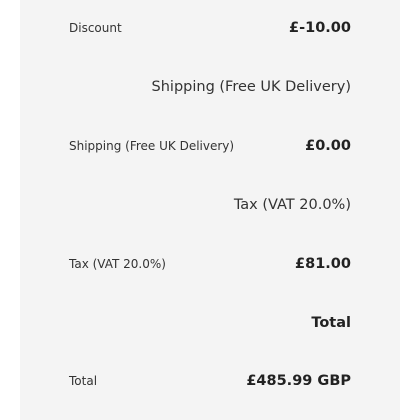 The height and width of the screenshot is (420, 420). What do you see at coordinates (251, 87) in the screenshot?
I see `shipping-heading: Shipping (Free UK Delivery)` at bounding box center [251, 87].